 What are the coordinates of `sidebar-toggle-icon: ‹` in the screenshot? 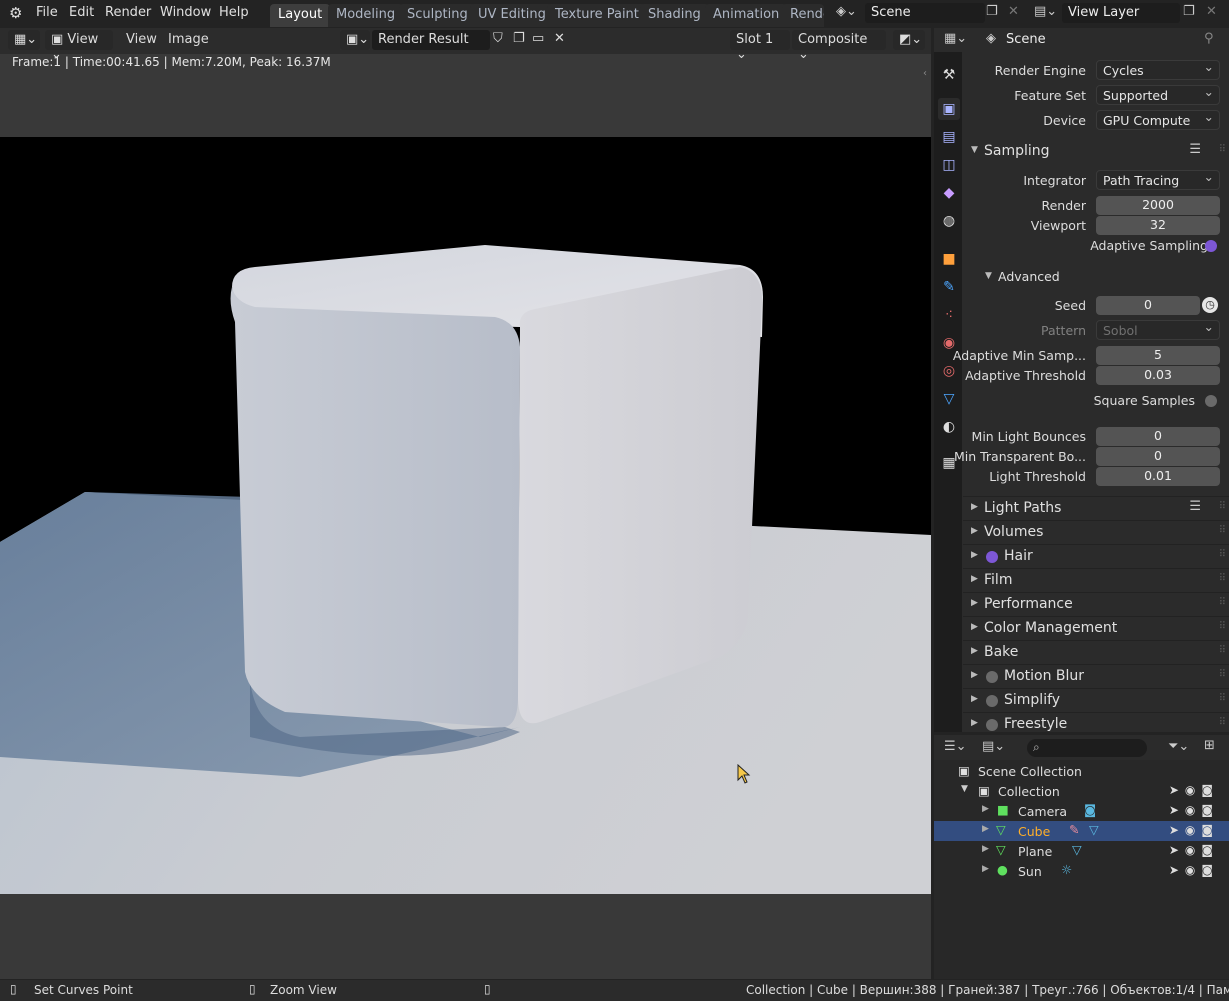 It's located at (925, 73).